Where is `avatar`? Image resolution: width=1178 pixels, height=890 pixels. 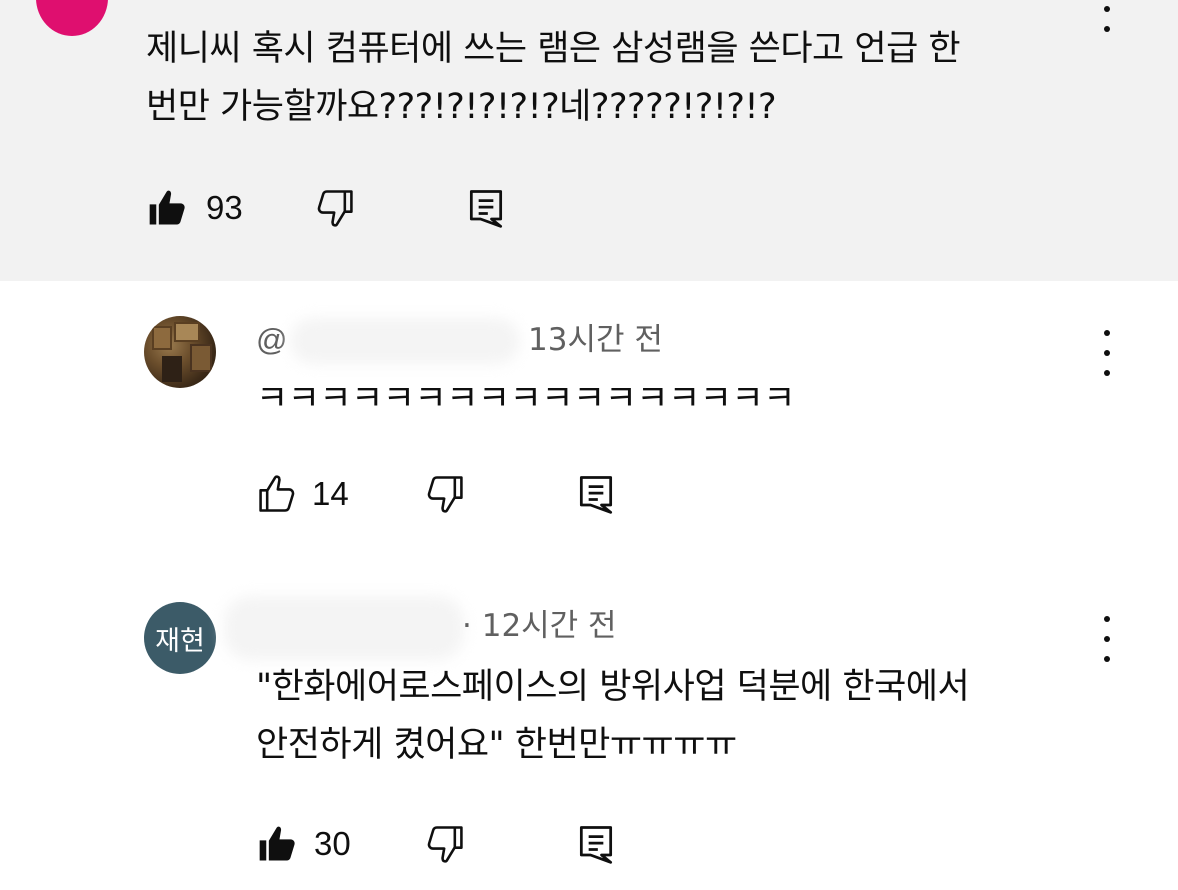 avatar is located at coordinates (180, 352).